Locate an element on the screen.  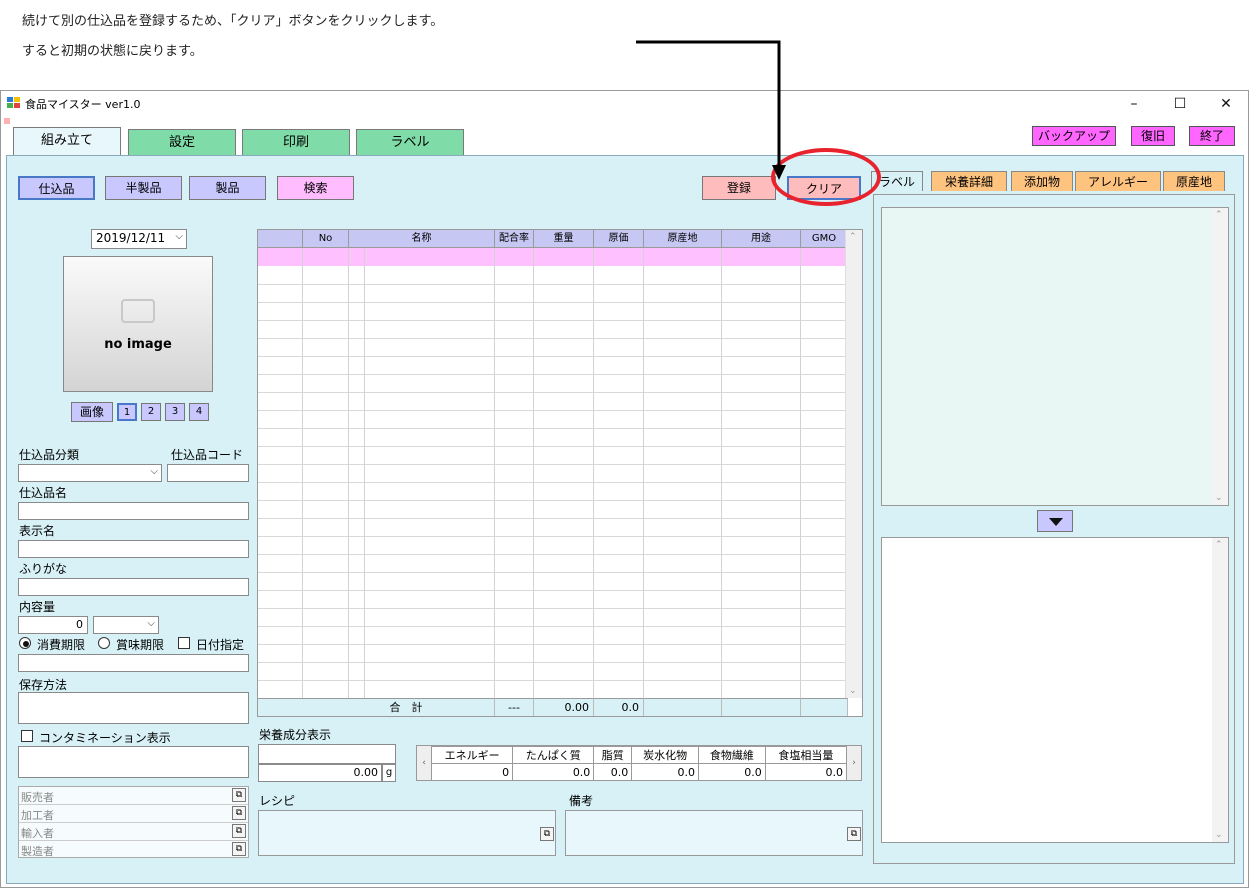
scroll-right-icon: › is located at coordinates (854, 763).